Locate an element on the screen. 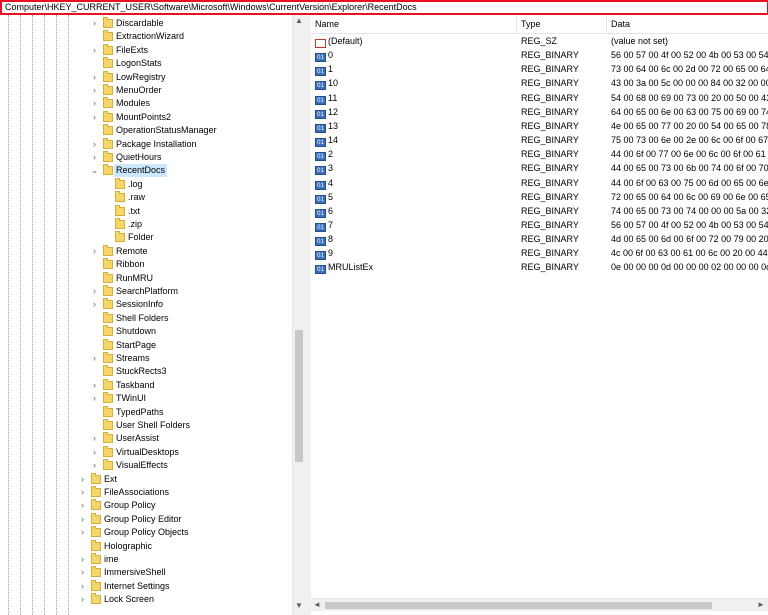  value-row: ab (Default) REG_SZ (value not set) is located at coordinates (539, 41).